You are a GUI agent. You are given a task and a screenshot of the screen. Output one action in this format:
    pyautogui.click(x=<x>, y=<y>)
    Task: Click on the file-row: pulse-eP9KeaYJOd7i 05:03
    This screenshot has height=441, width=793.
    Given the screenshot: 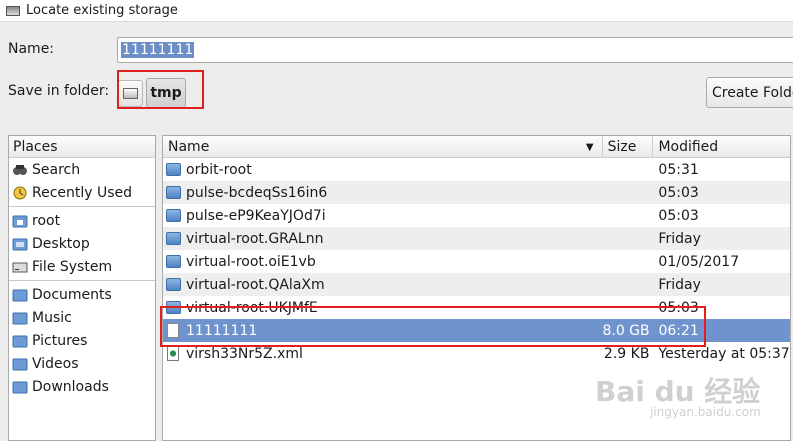 What is the action you would take?
    pyautogui.click(x=476, y=215)
    